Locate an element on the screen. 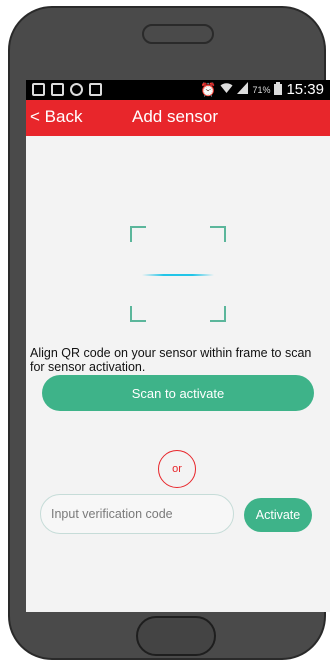  scan-line is located at coordinates (178, 275).